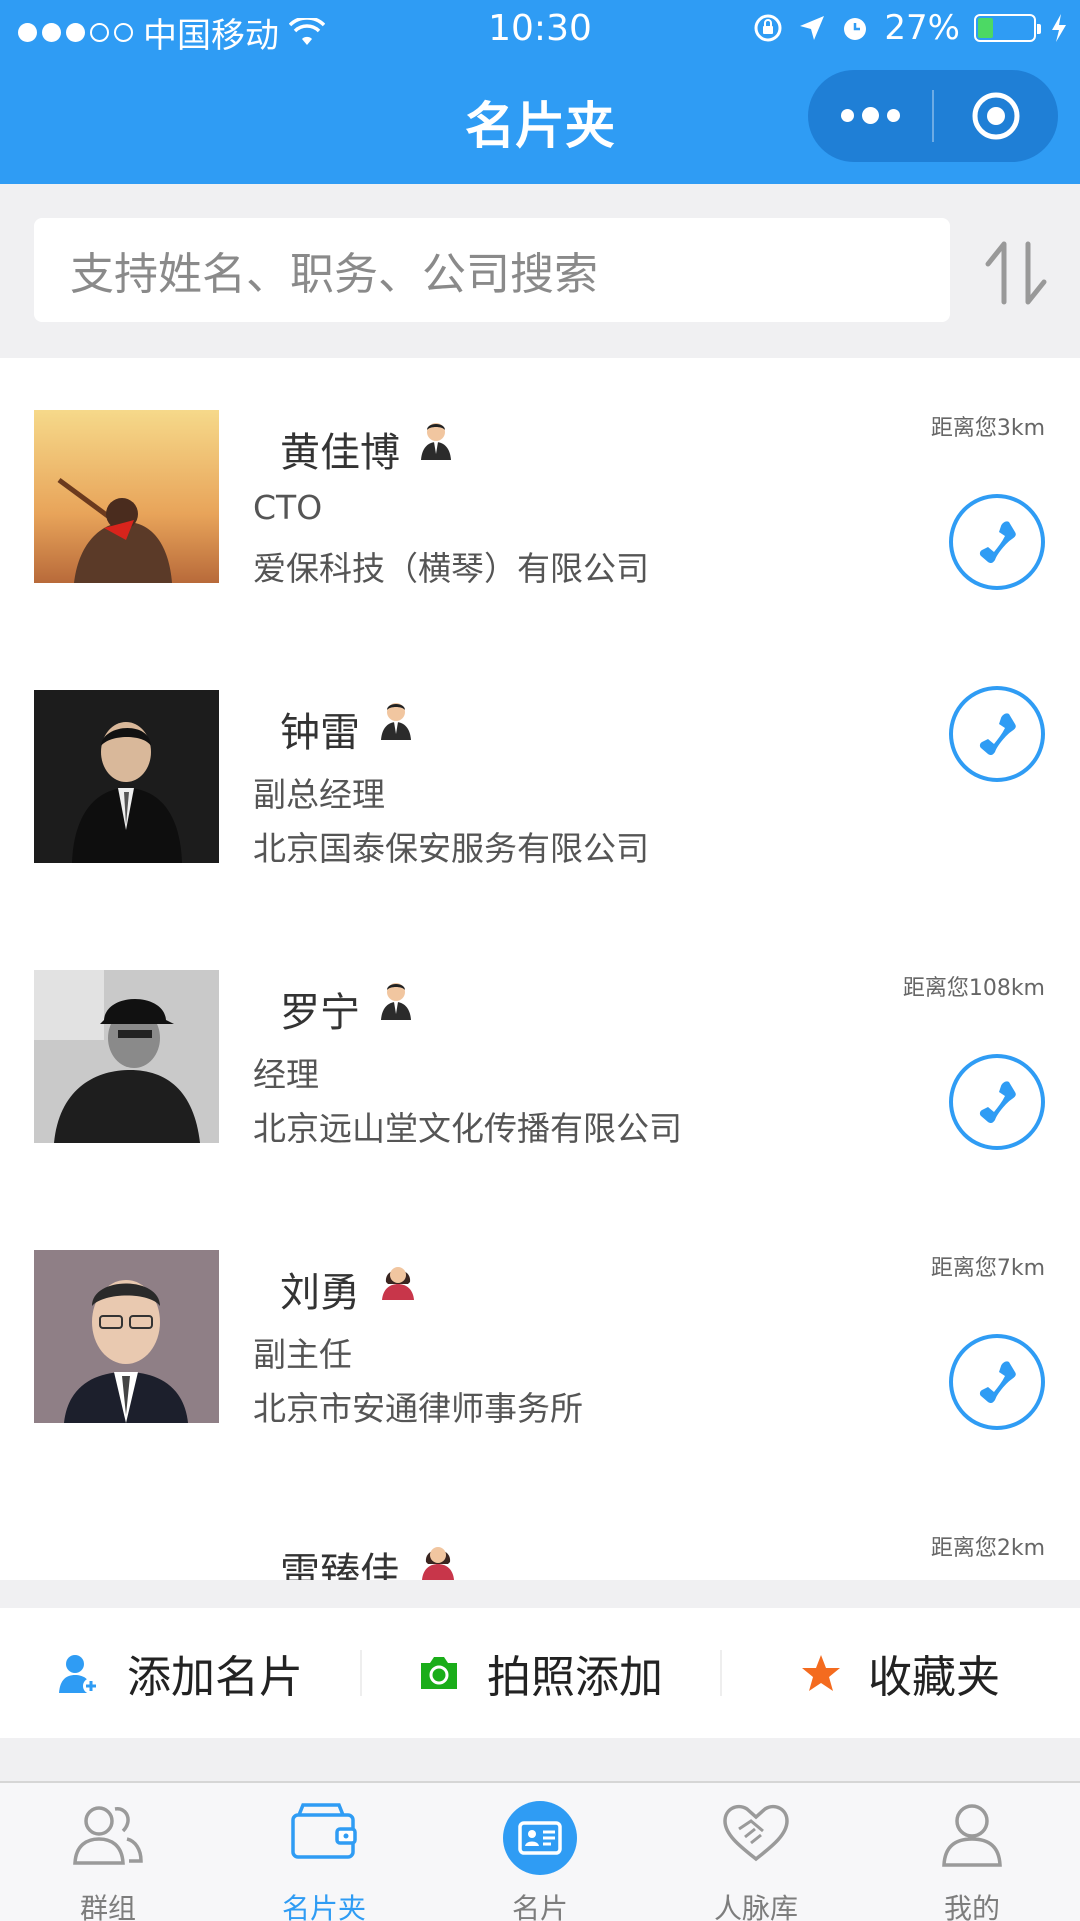 The width and height of the screenshot is (1080, 1921). What do you see at coordinates (340, 1565) in the screenshot?
I see `contact-name: 雷臻佳` at bounding box center [340, 1565].